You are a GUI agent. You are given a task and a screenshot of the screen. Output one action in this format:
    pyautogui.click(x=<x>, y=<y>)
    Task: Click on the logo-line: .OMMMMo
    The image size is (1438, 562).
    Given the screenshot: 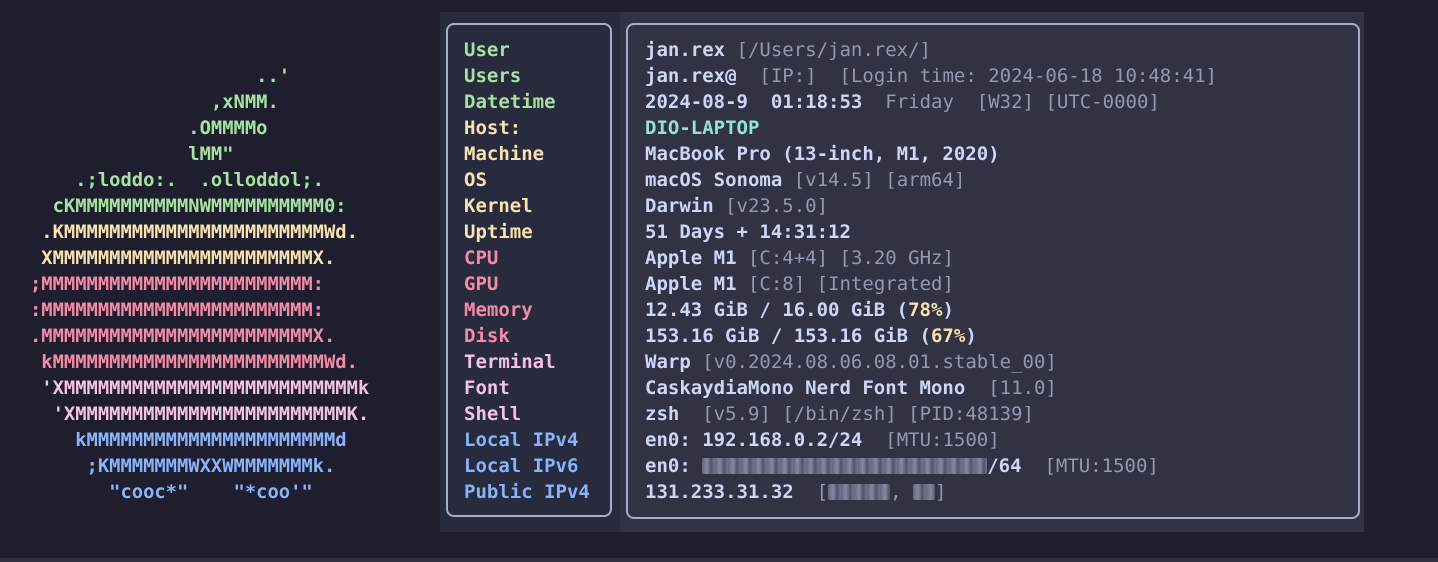 What is the action you would take?
    pyautogui.click(x=149, y=128)
    